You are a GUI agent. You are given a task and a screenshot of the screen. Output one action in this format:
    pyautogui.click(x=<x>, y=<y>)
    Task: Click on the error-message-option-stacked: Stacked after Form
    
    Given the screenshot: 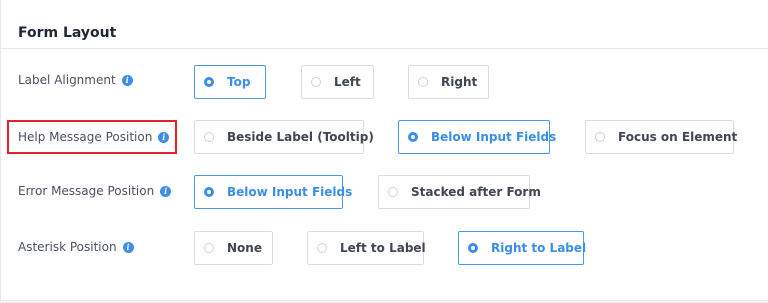 What is the action you would take?
    pyautogui.click(x=459, y=192)
    